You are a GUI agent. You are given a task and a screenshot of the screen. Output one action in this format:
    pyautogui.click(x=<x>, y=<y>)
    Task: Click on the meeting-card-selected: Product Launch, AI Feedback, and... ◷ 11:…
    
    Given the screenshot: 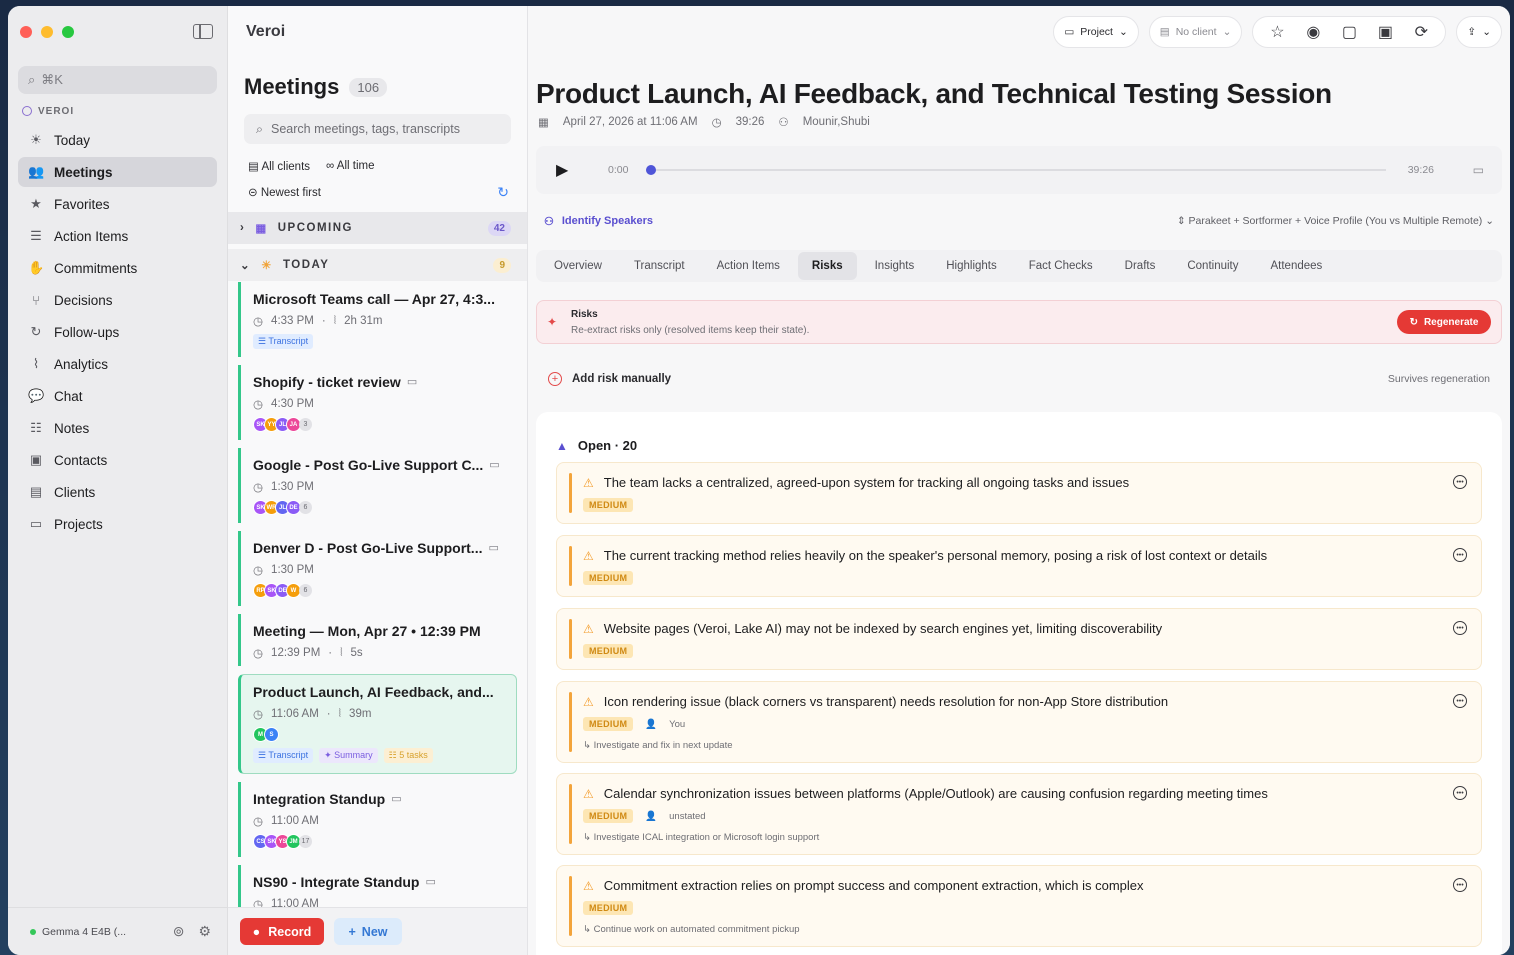 What is the action you would take?
    pyautogui.click(x=377, y=724)
    